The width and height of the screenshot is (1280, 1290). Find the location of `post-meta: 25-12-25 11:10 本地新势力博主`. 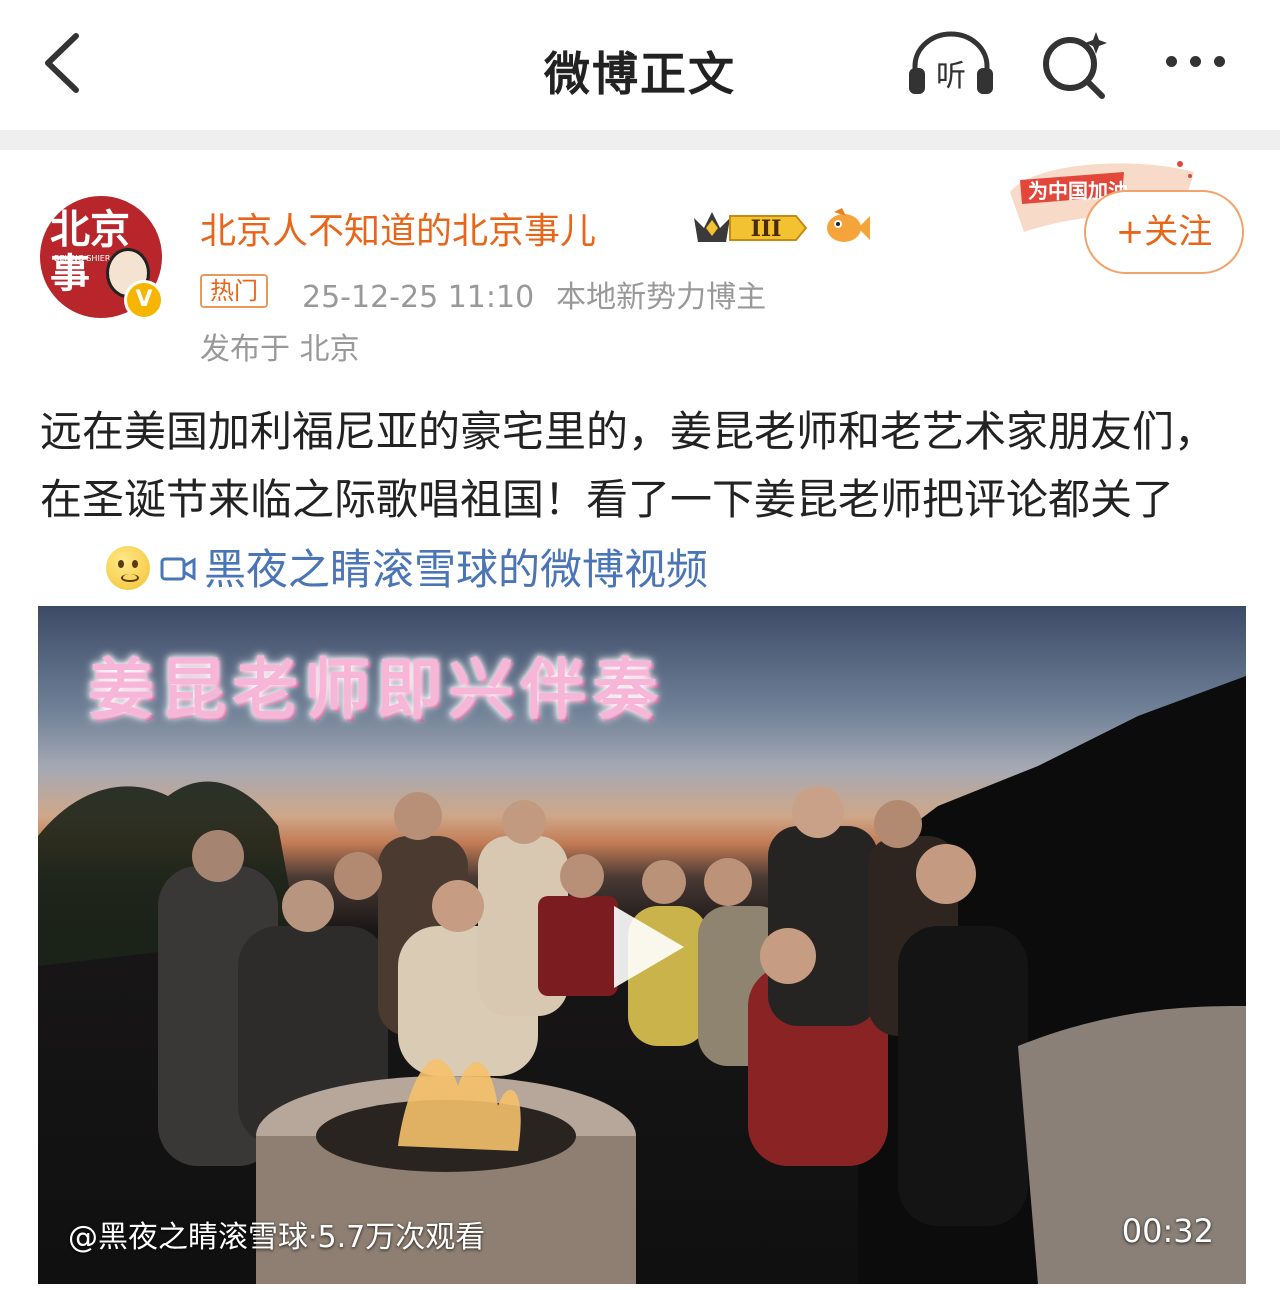

post-meta: 25-12-25 11:10 本地新势力博主 is located at coordinates (534, 294).